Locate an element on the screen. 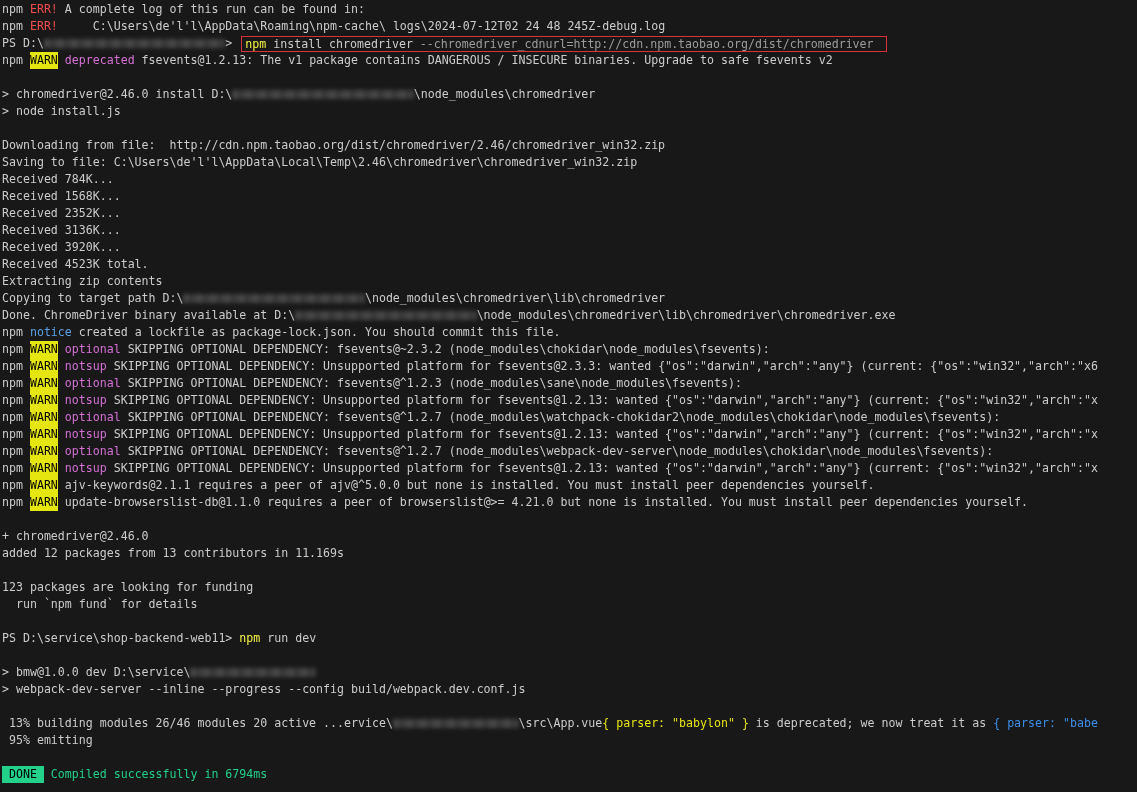 The image size is (1137, 792). terminal-text: update-browserslist-db@1.1.0 requires a peer of browserslist@>= 4.21.0 but none is installed. You must install peer dependencies yourself. is located at coordinates (546, 502).